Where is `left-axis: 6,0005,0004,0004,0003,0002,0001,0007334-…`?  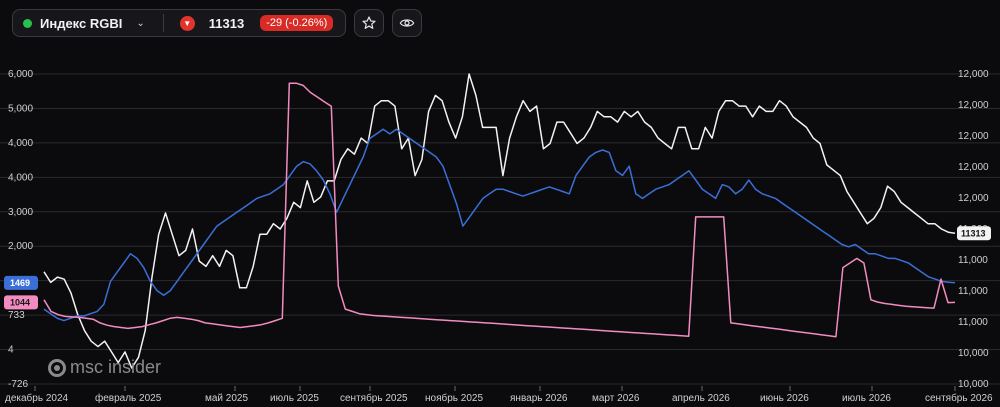
left-axis: 6,0005,0004,0004,0003,0002,0001,0007334-… is located at coordinates (20, 229).